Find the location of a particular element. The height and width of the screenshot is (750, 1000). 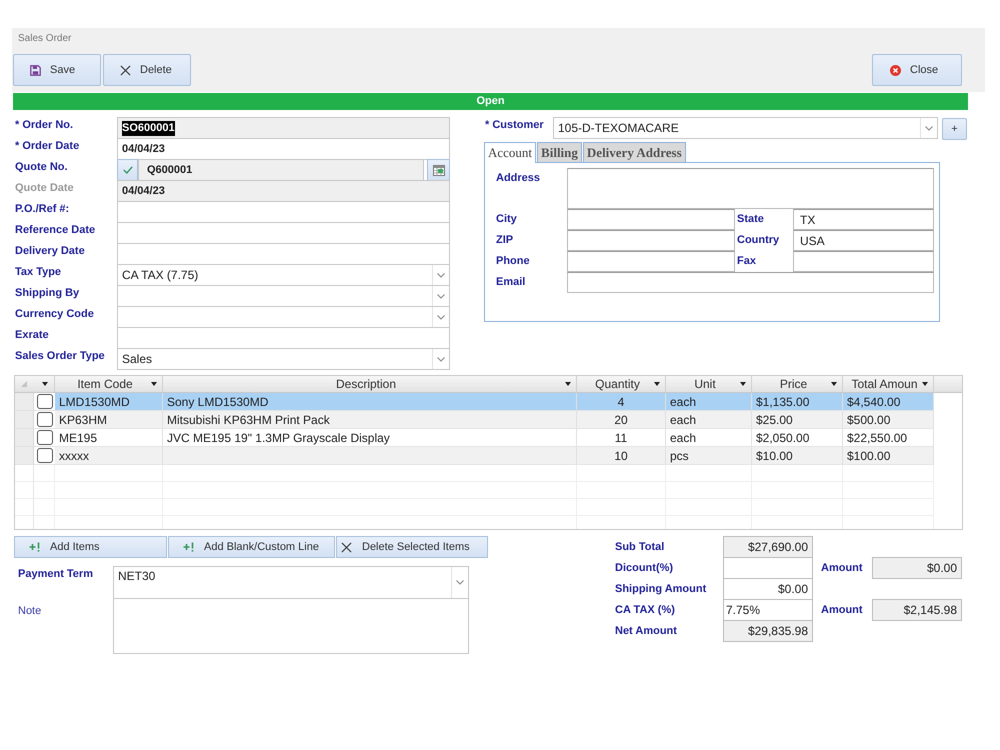

field-label: State is located at coordinates (750, 219).